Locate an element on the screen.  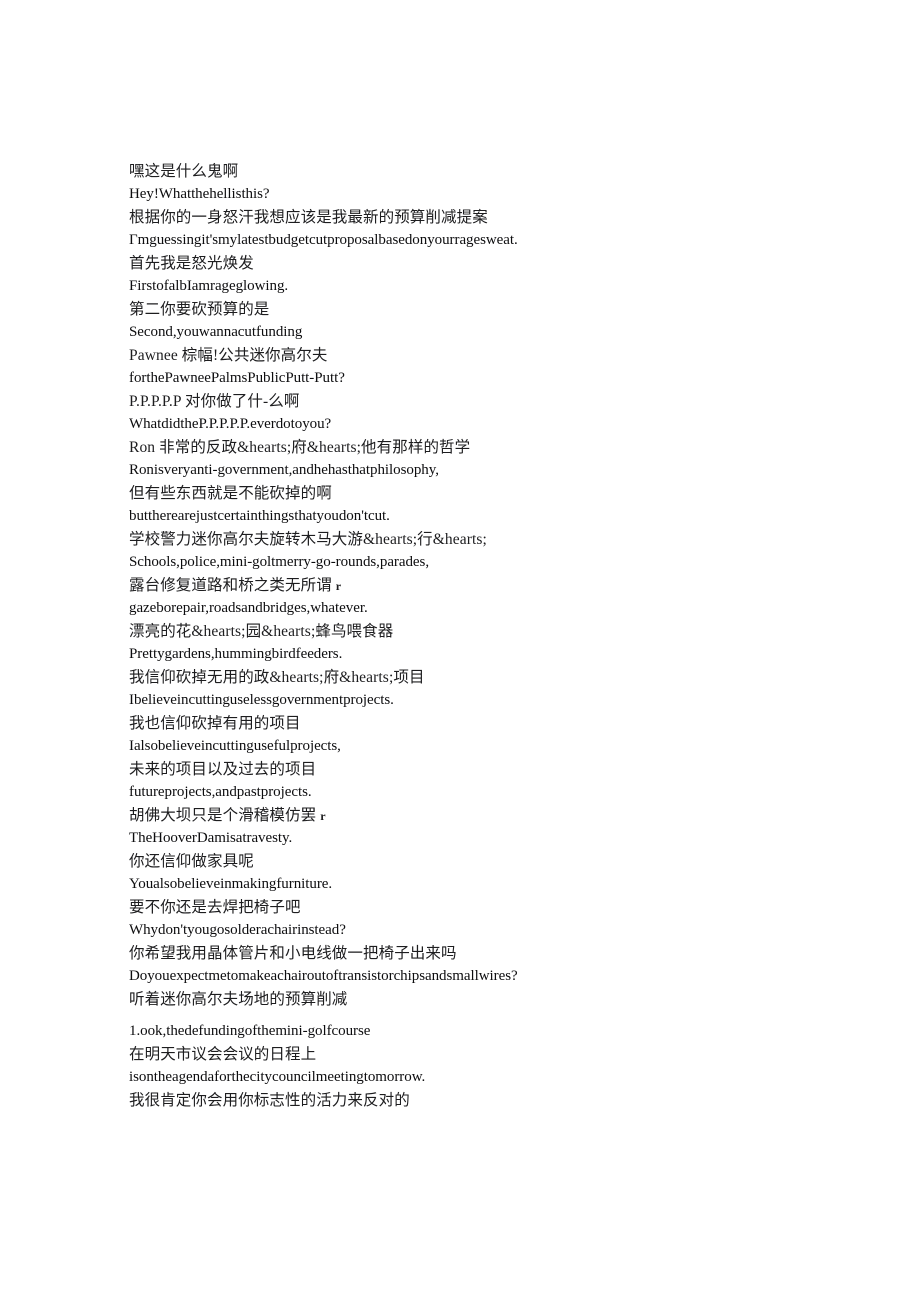
transcript-line: 听着迷你高尔夫场地的预算削减 is located at coordinates (479, 999).